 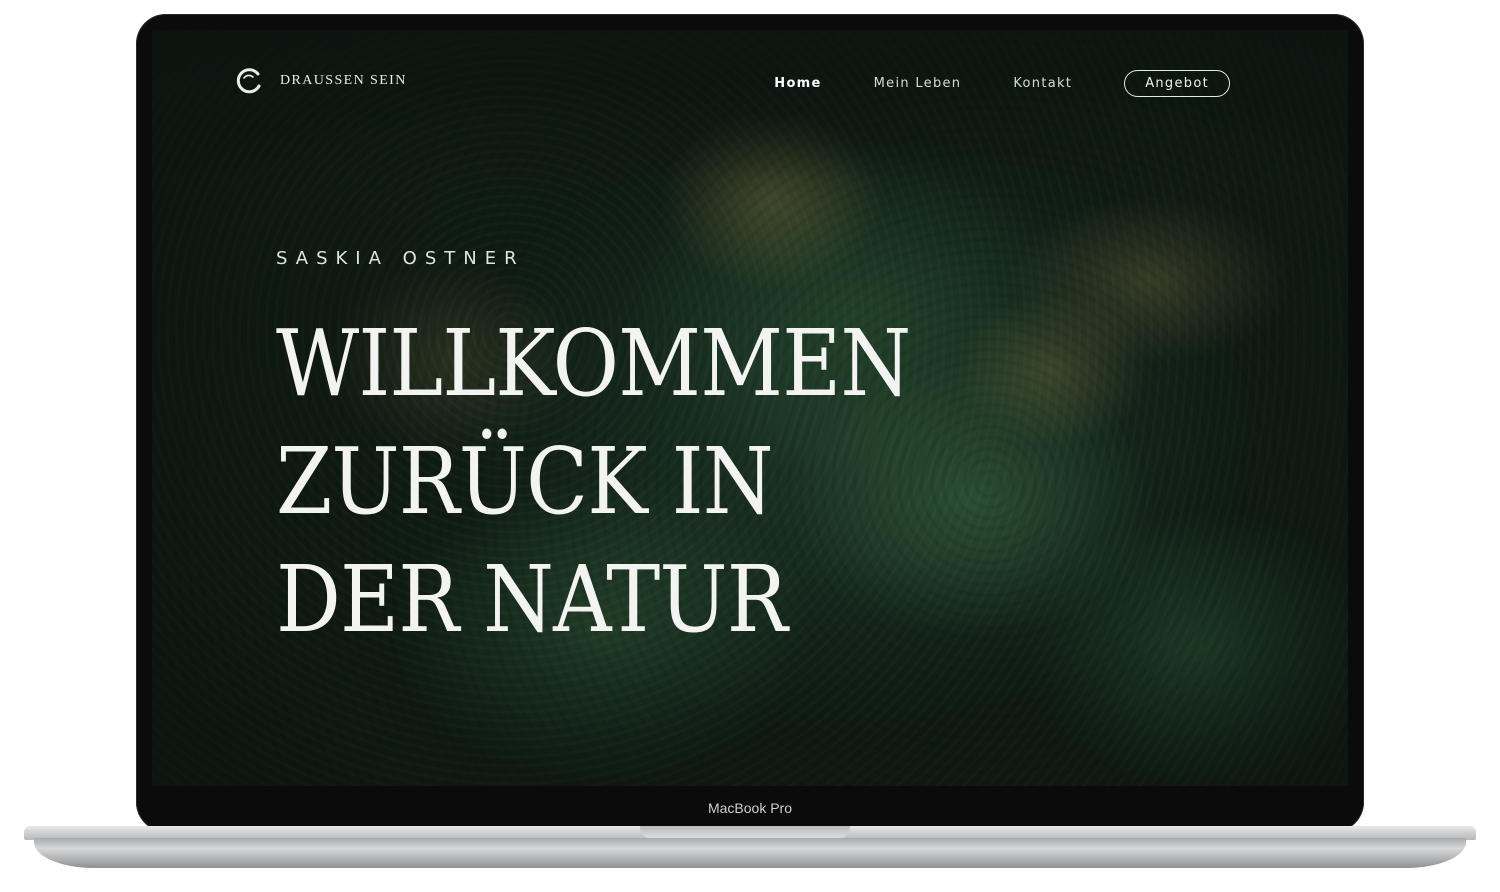 I want to click on hero-title-line-1: WILLKOMMEN, so click(x=593, y=363).